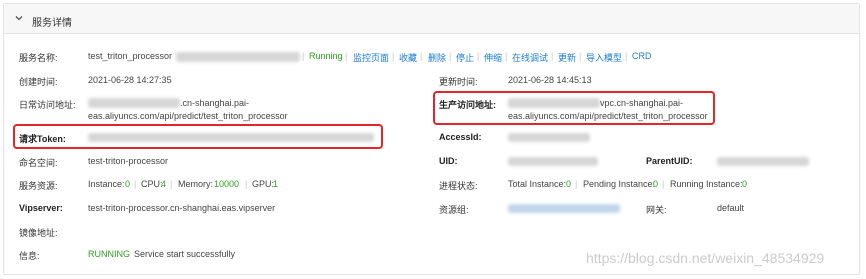  What do you see at coordinates (706, 184) in the screenshot?
I see `running-instance-label: Running Instance:` at bounding box center [706, 184].